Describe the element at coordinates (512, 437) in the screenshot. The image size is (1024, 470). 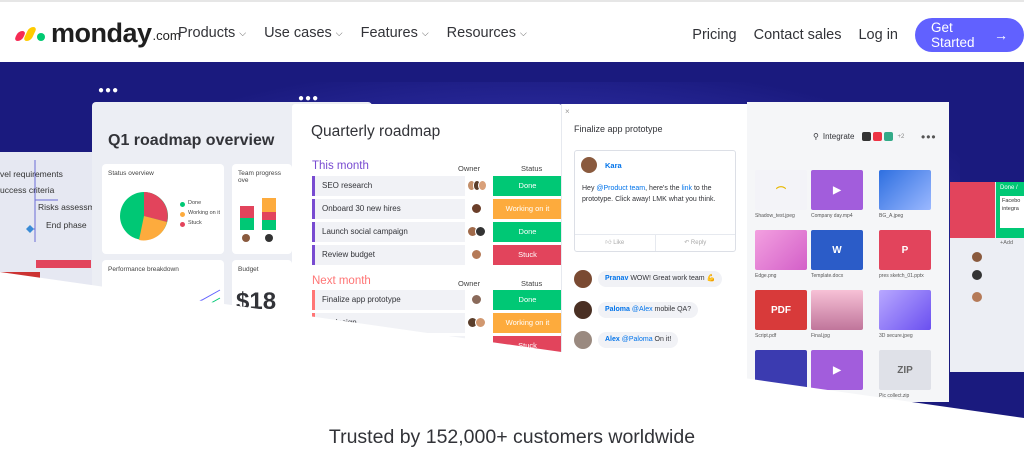
I see `trusted-by-heading: Trusted by 152,000+ customers worldwide` at that location.